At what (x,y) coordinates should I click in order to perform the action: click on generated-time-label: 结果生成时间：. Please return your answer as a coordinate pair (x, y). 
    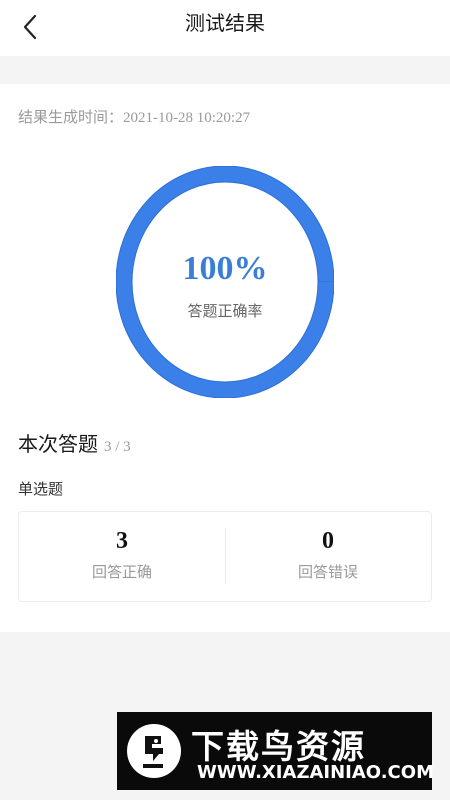
    Looking at the image, I should click on (71, 117).